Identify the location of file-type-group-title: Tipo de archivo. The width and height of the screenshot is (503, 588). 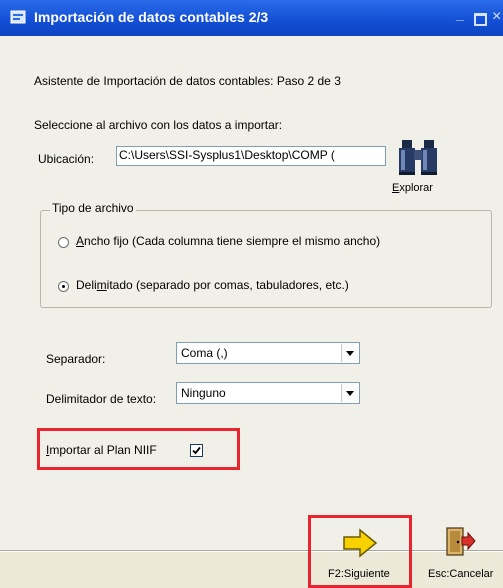
(93, 208).